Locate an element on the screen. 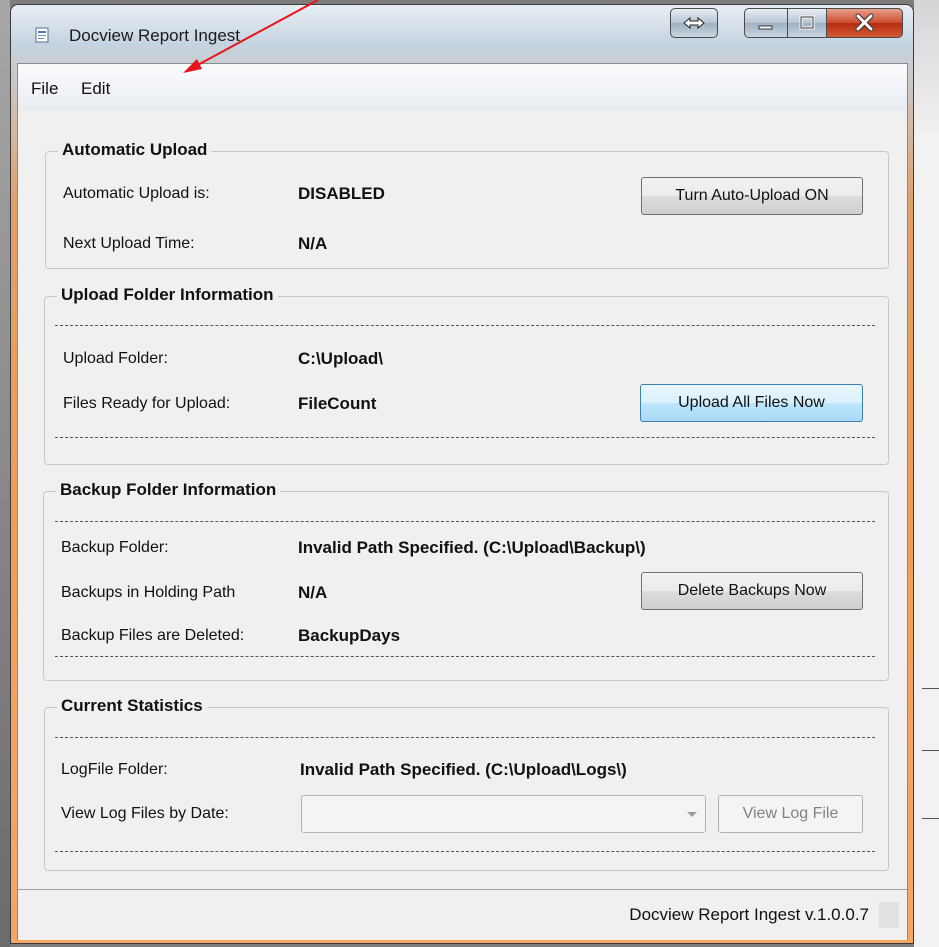  double-arrow-icon is located at coordinates (694, 23).